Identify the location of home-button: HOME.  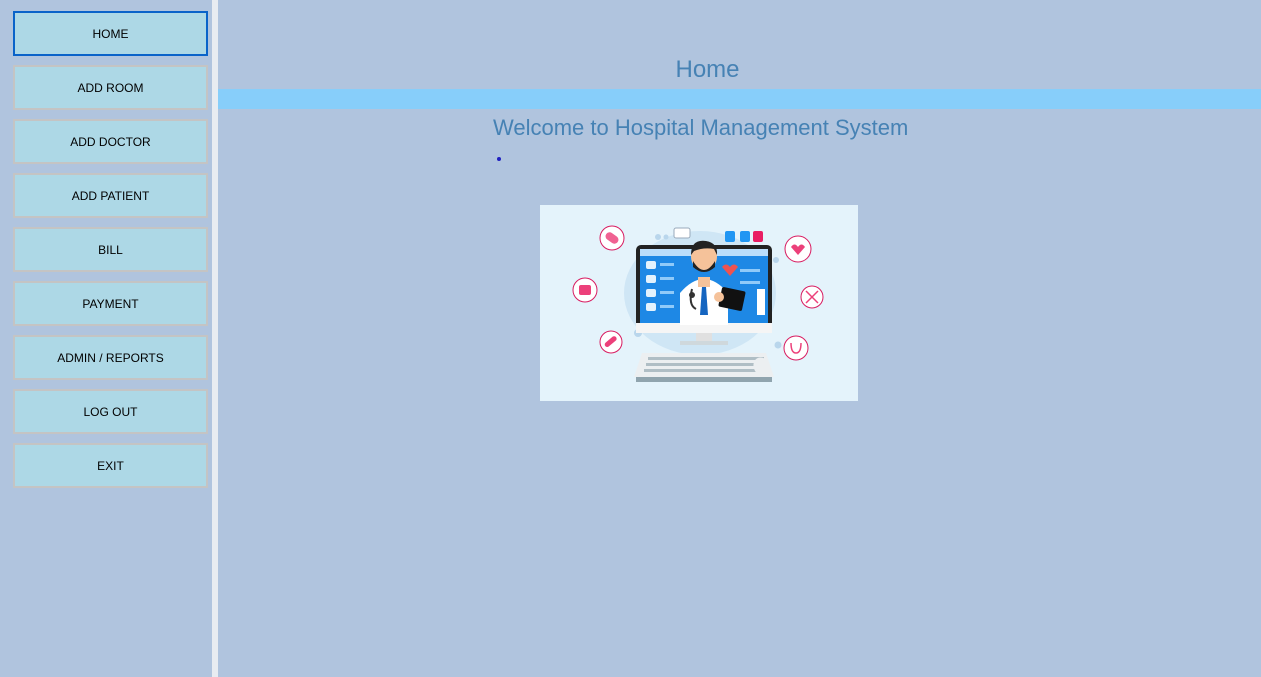
(110, 33).